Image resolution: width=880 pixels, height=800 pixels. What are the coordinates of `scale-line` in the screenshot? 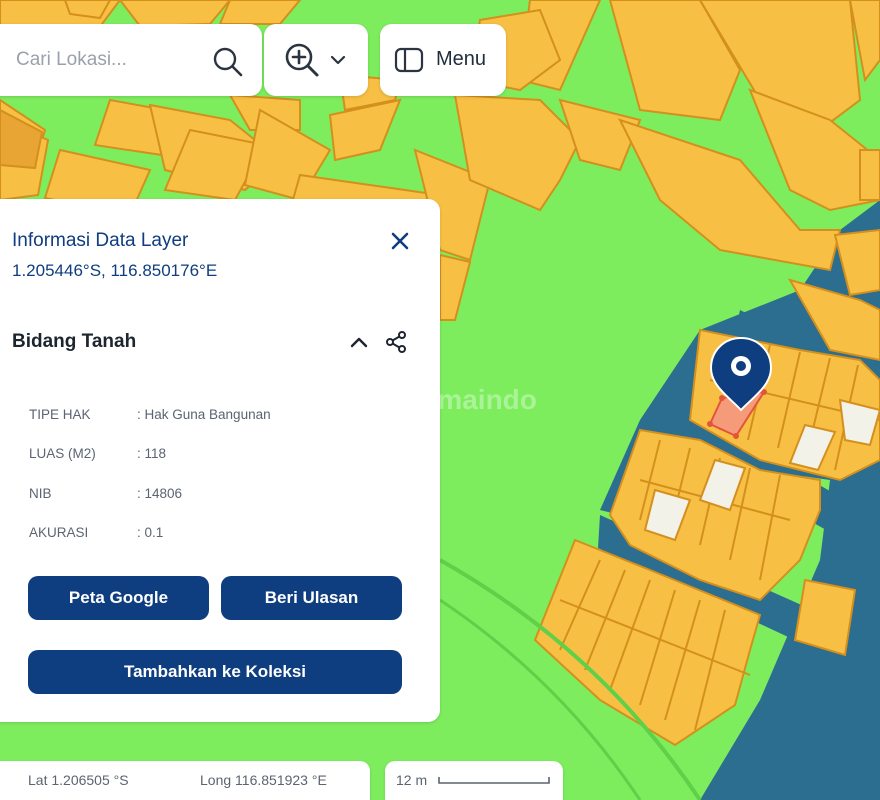 It's located at (494, 780).